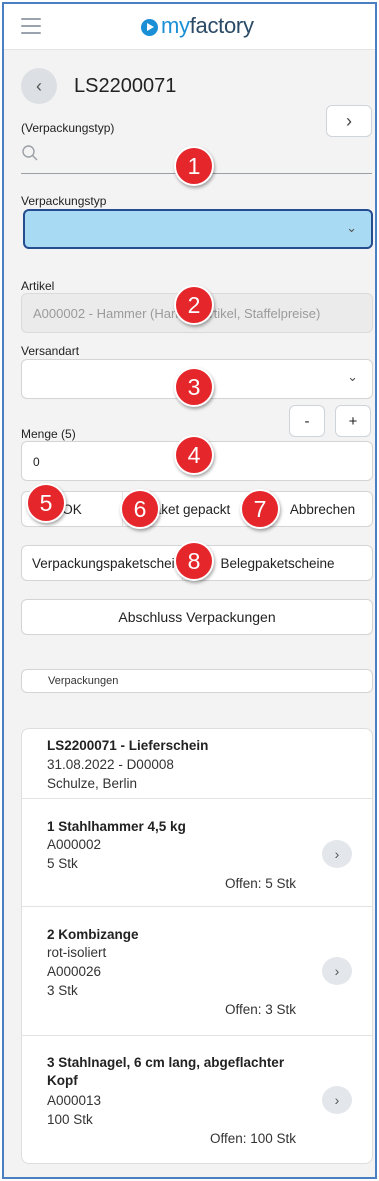 The height and width of the screenshot is (1181, 379). Describe the element at coordinates (197, 617) in the screenshot. I see `finish-packaging-button: Abschluss Verpackungen` at that location.